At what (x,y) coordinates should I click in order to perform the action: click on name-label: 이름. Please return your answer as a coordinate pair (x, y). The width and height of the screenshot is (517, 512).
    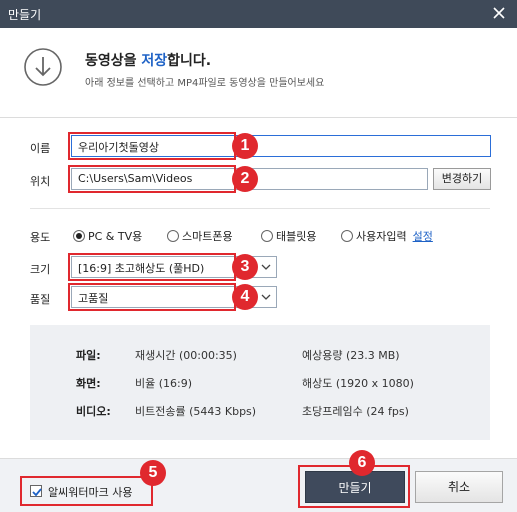
    Looking at the image, I should click on (40, 148).